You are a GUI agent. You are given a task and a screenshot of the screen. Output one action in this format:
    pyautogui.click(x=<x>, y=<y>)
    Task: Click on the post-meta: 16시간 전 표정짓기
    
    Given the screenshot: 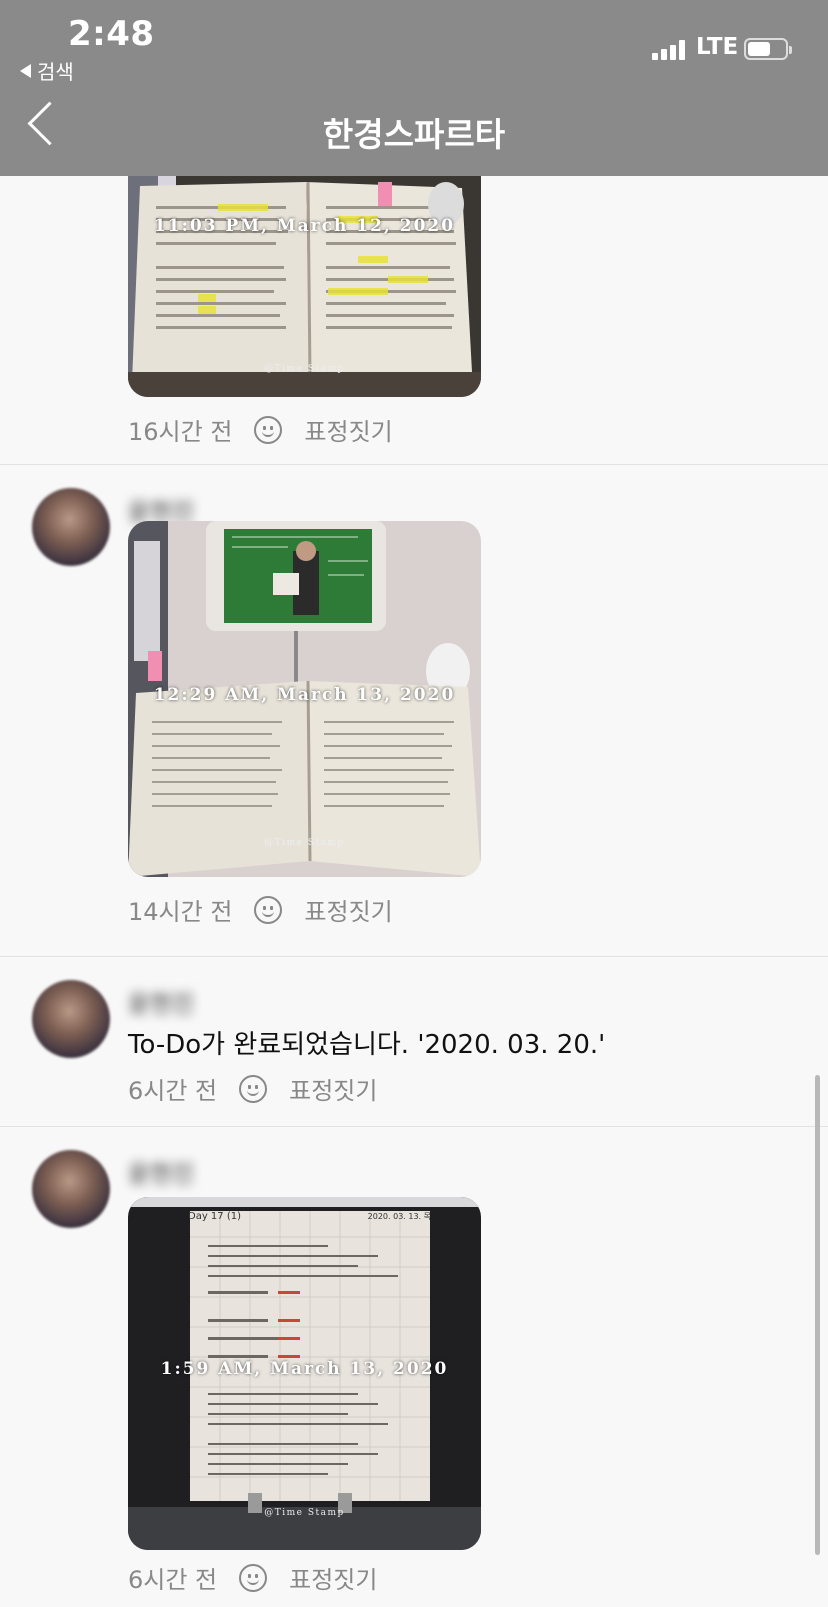 What is the action you would take?
    pyautogui.click(x=260, y=429)
    